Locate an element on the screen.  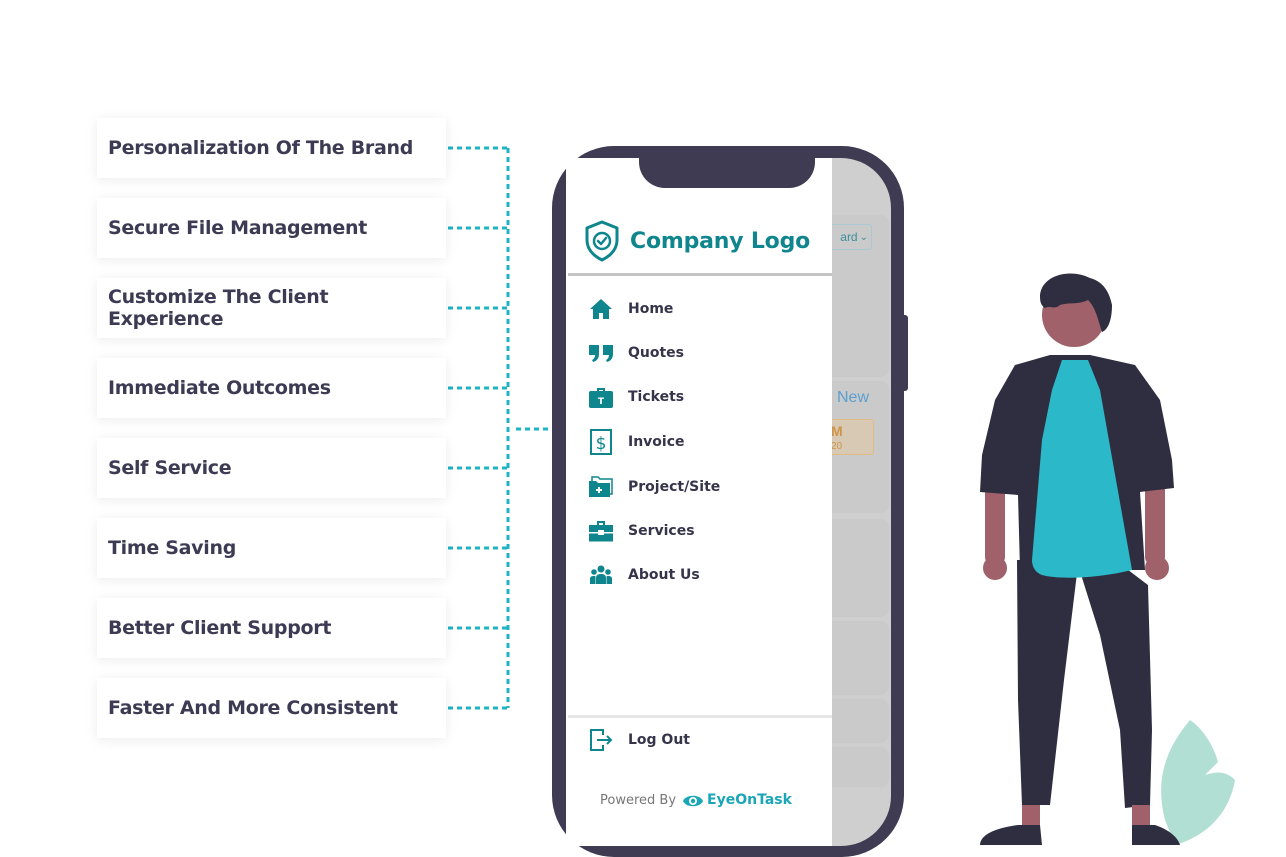
feature-card: Secure File Management is located at coordinates (271, 228).